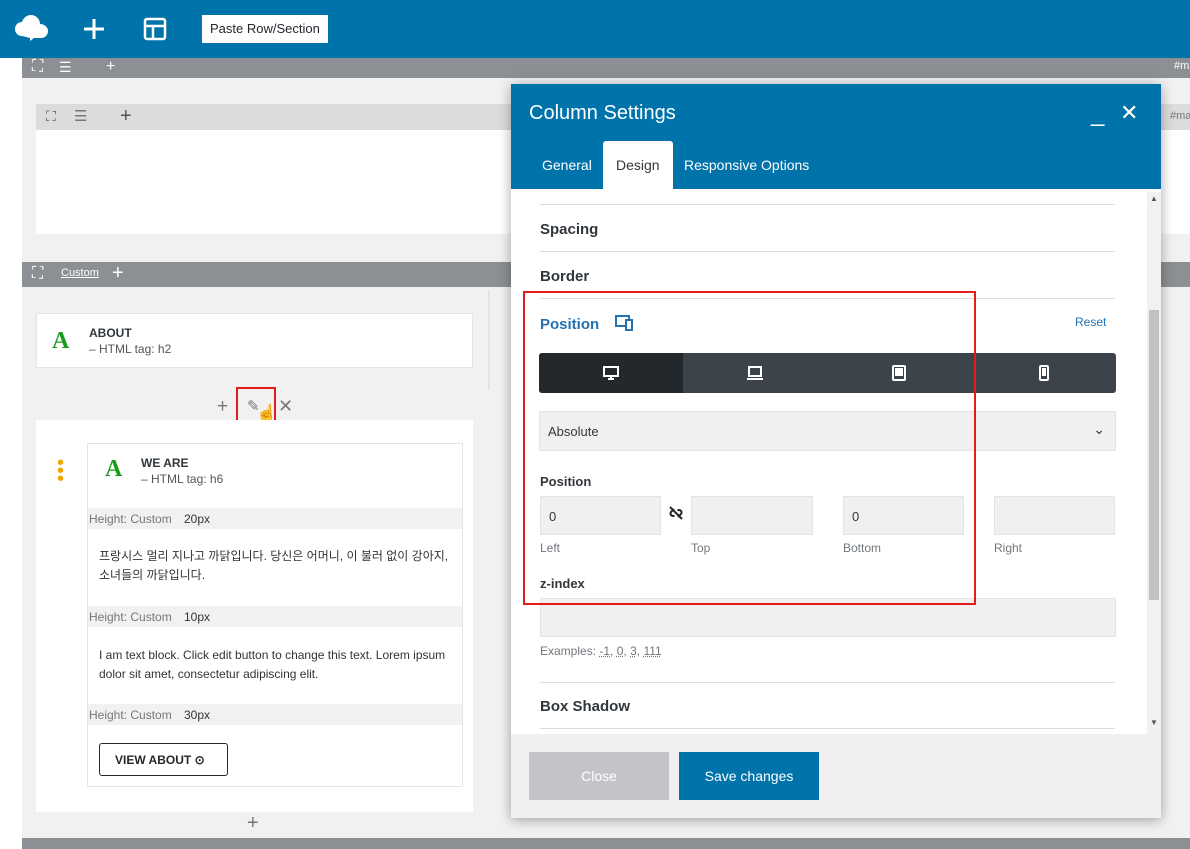  Describe the element at coordinates (620, 651) in the screenshot. I see `example-value: 0` at that location.